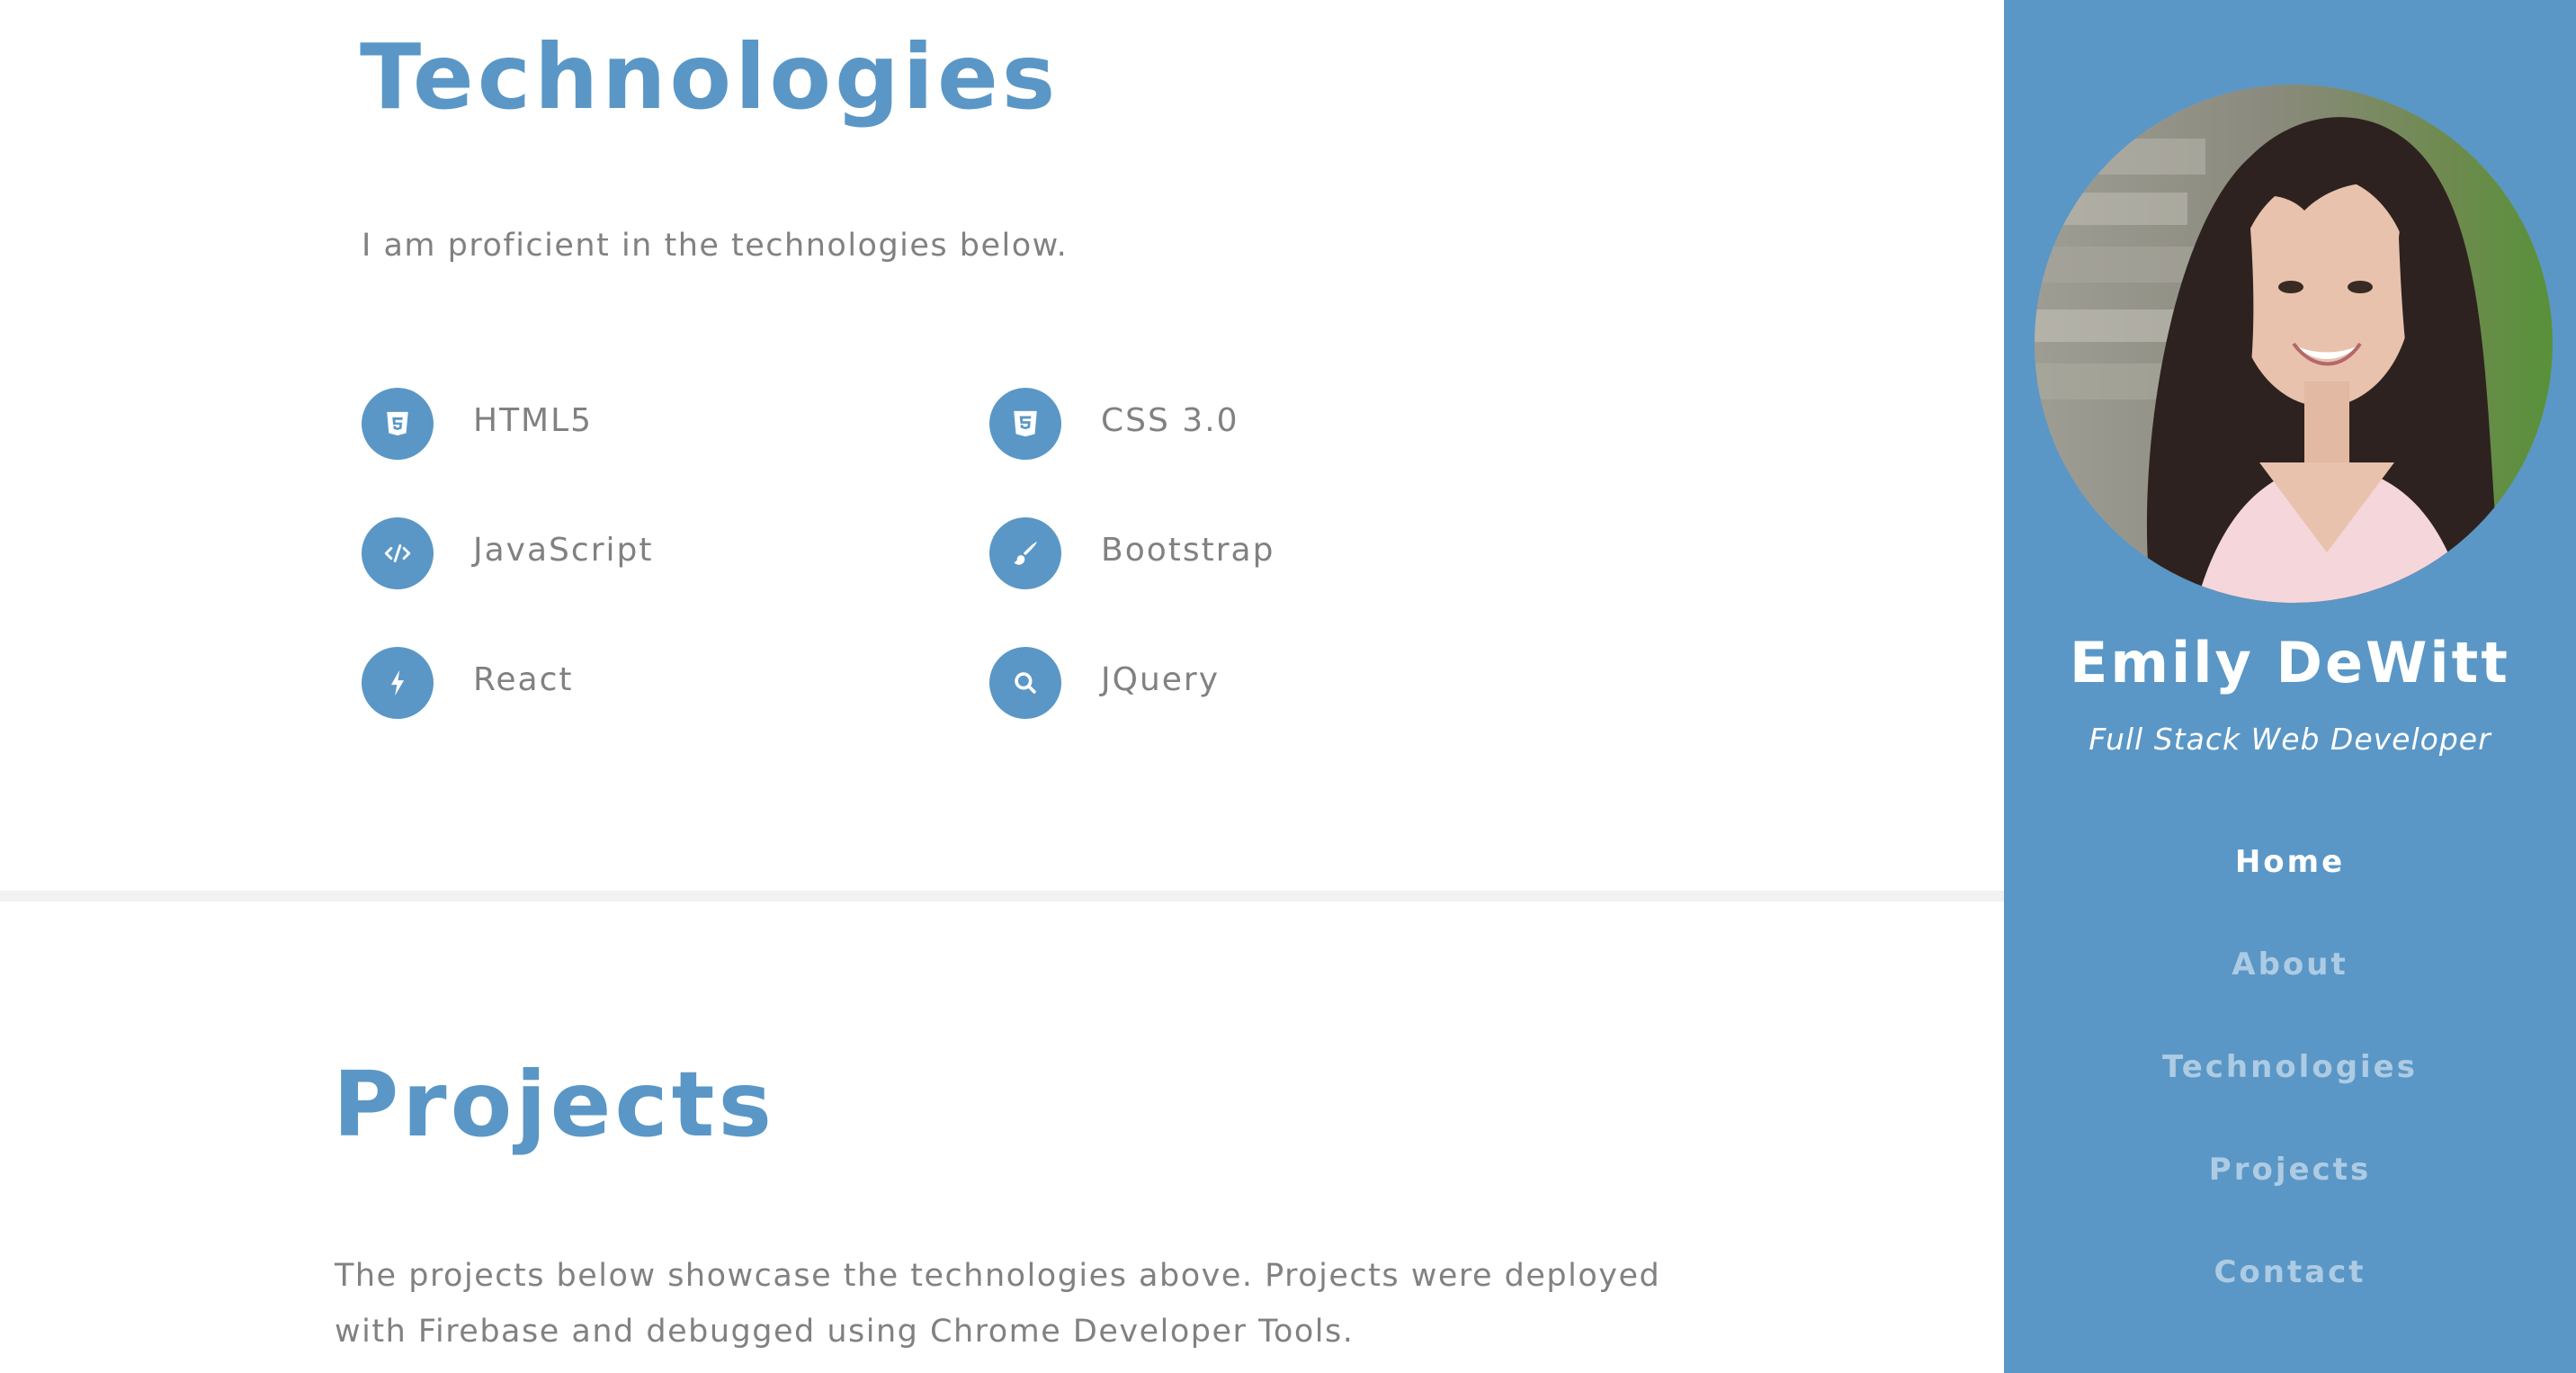 The image size is (2576, 1373). Describe the element at coordinates (710, 77) in the screenshot. I see `technologies-heading: Technologies` at that location.